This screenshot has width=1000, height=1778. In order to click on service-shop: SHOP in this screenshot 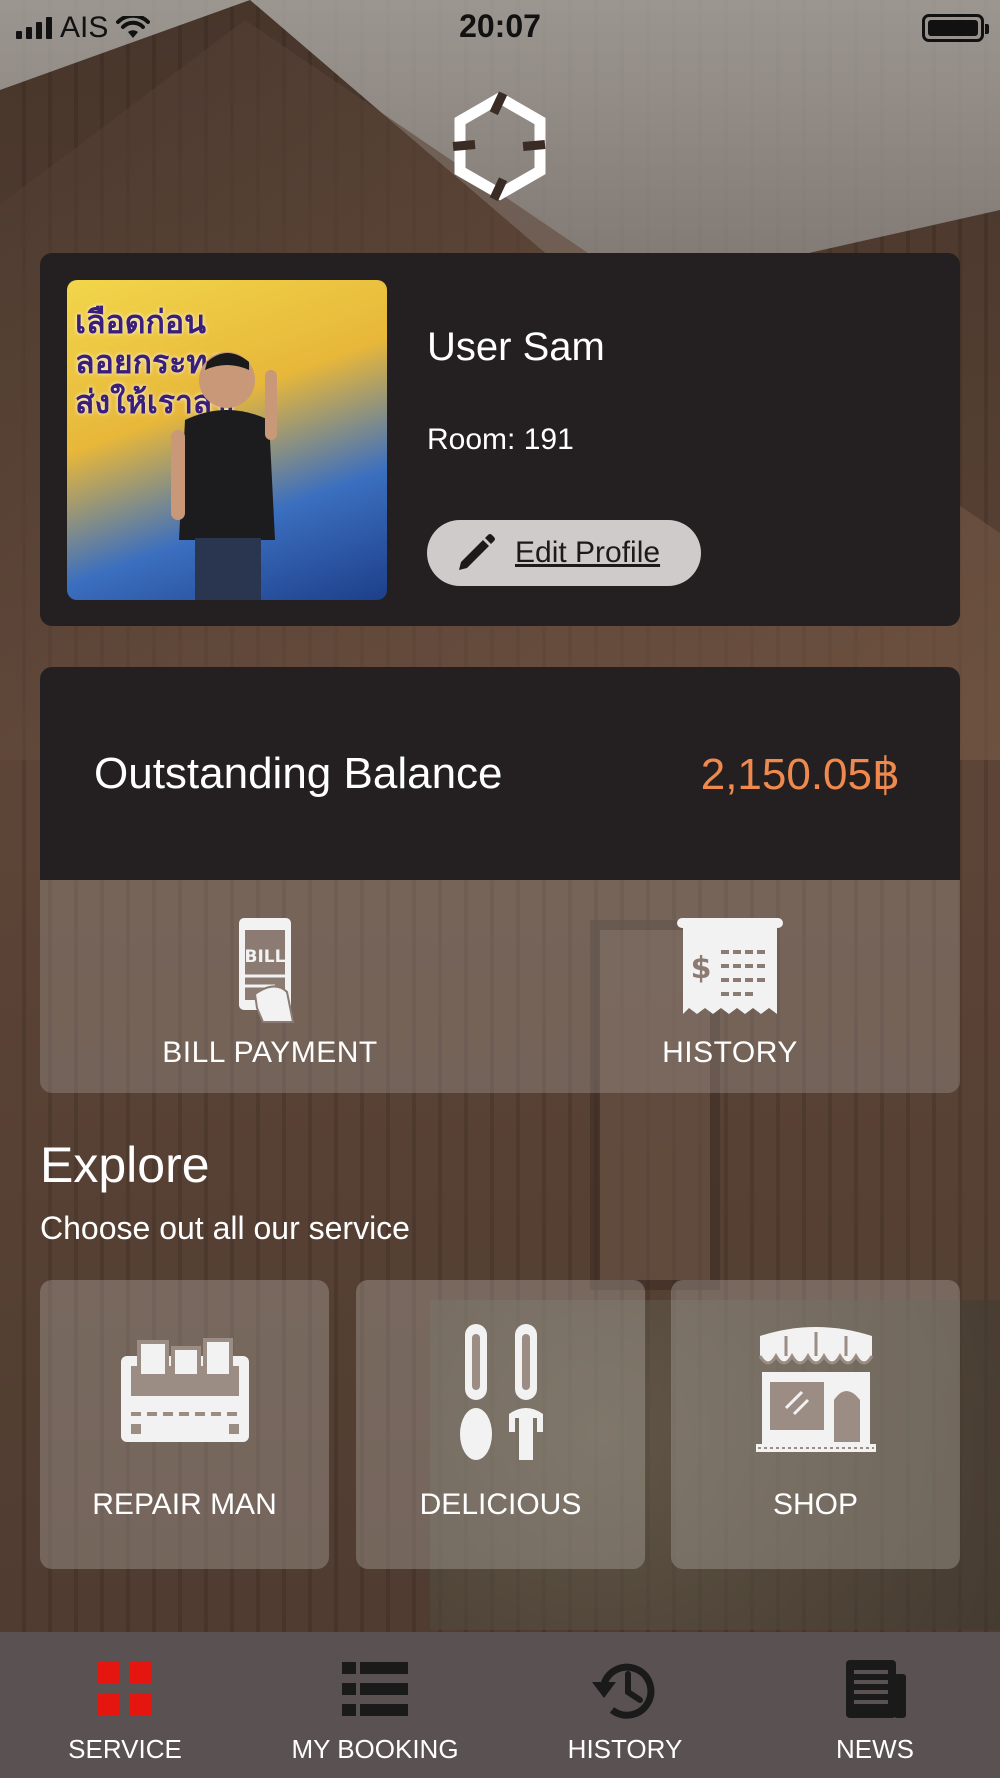, I will do `click(815, 1424)`.